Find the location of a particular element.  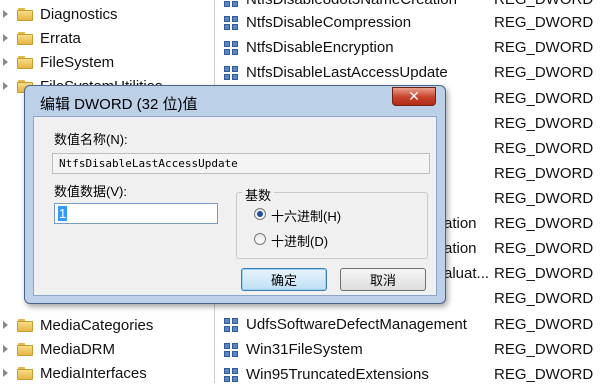

value-data-text: 1 is located at coordinates (63, 213).